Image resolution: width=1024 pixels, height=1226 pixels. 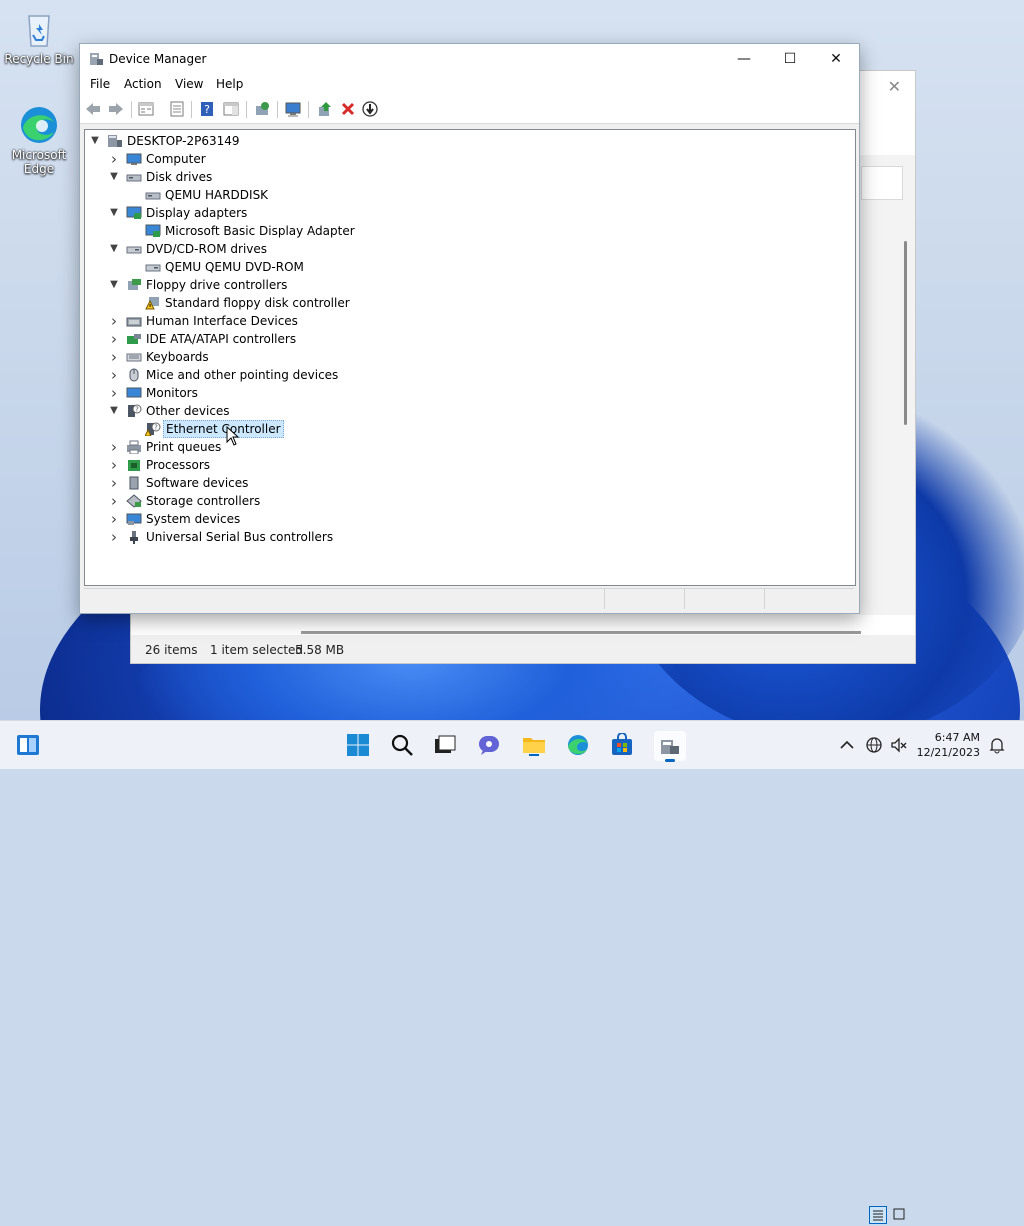 I want to click on desktop-icon-edge: Microsoft Edge, so click(x=39, y=140).